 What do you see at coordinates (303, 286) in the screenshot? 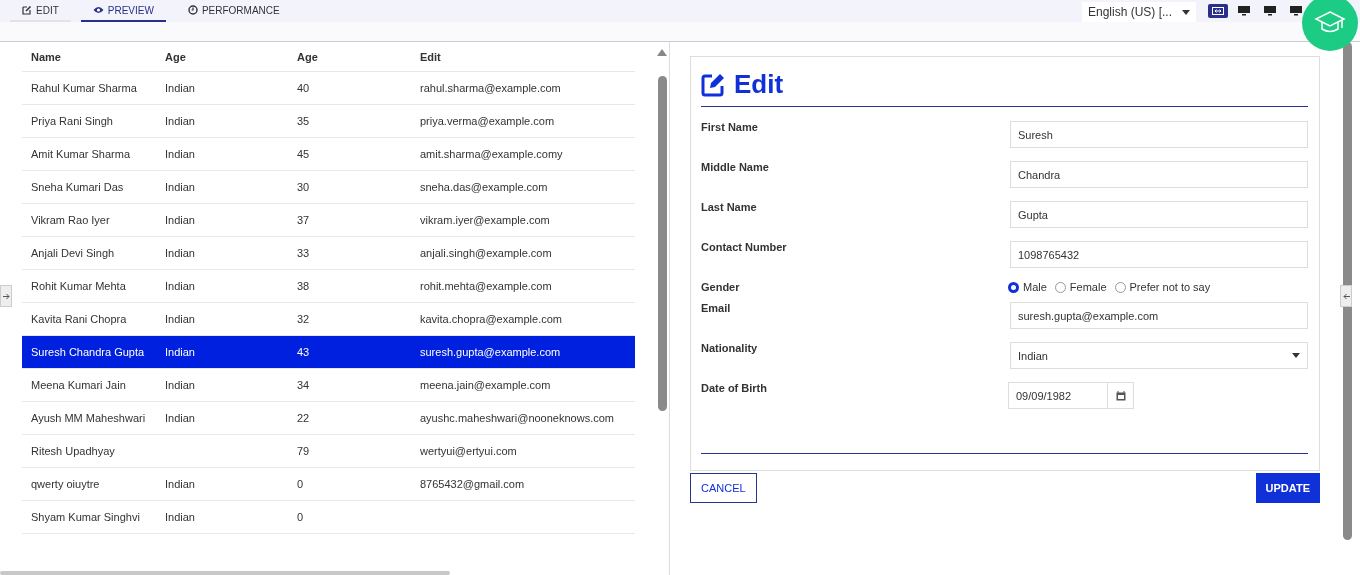
I see `table-cell-text: 38` at bounding box center [303, 286].